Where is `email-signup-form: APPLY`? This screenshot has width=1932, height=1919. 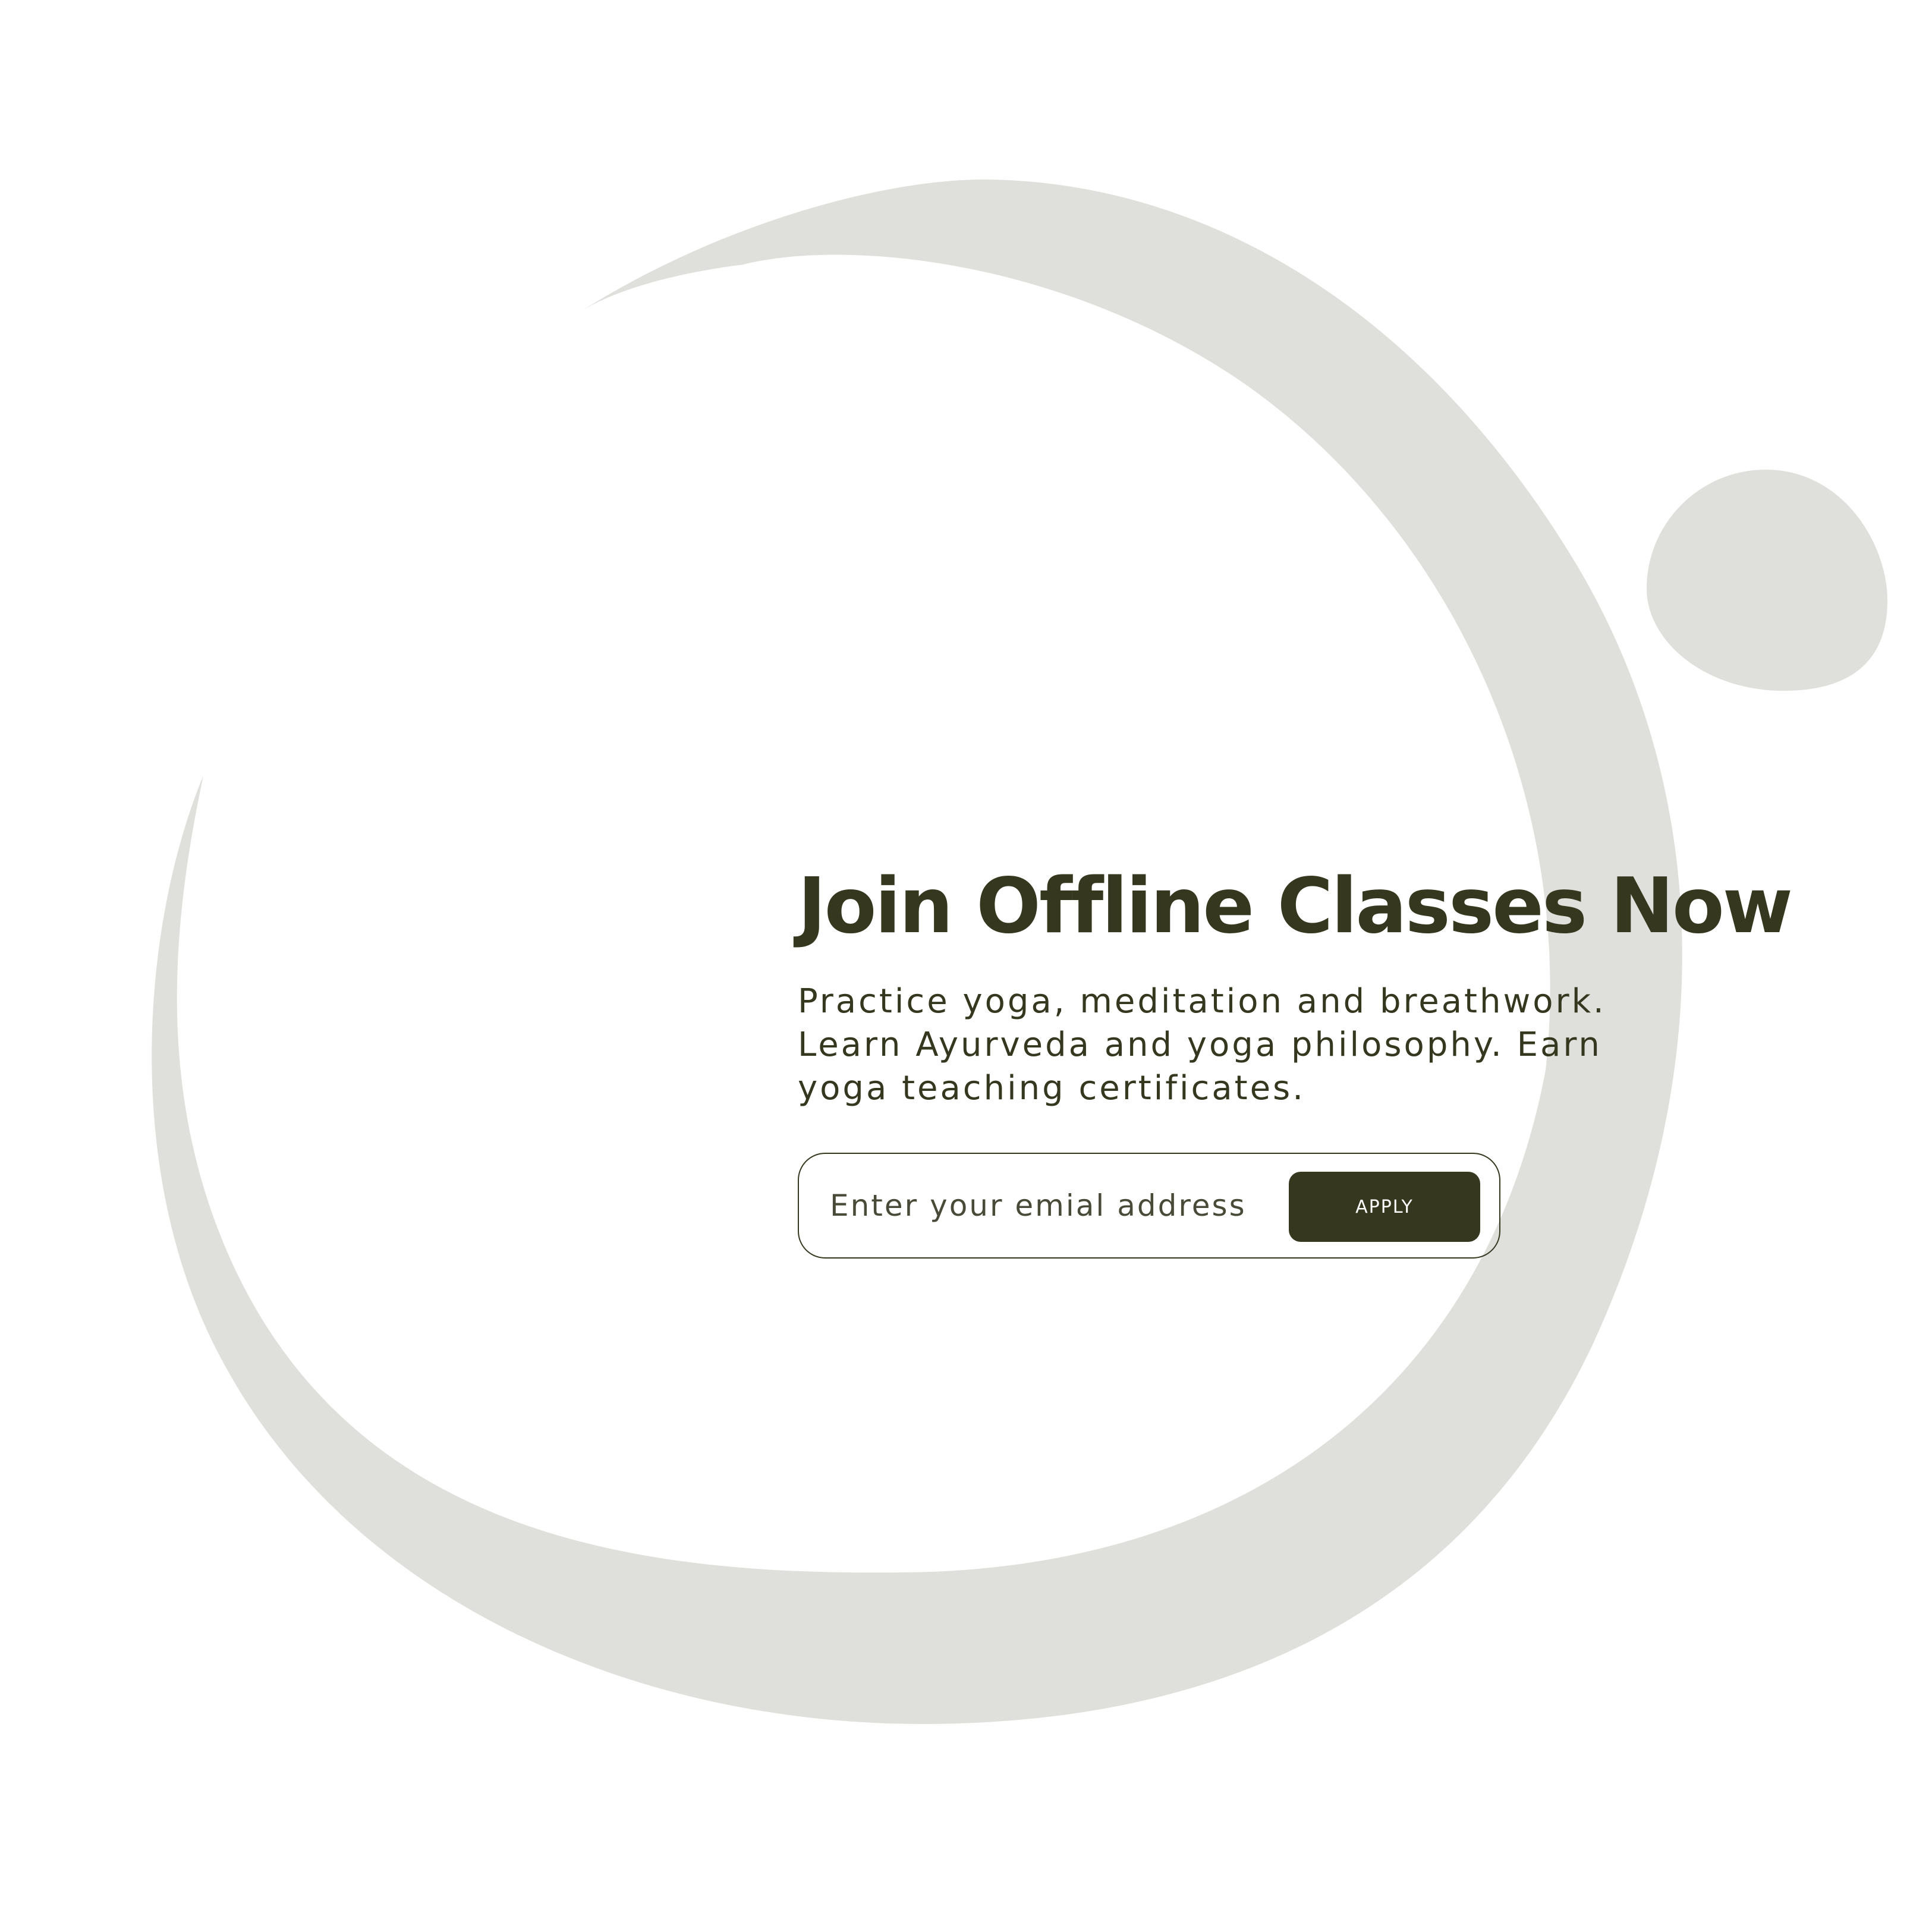
email-signup-form: APPLY is located at coordinates (1149, 1206).